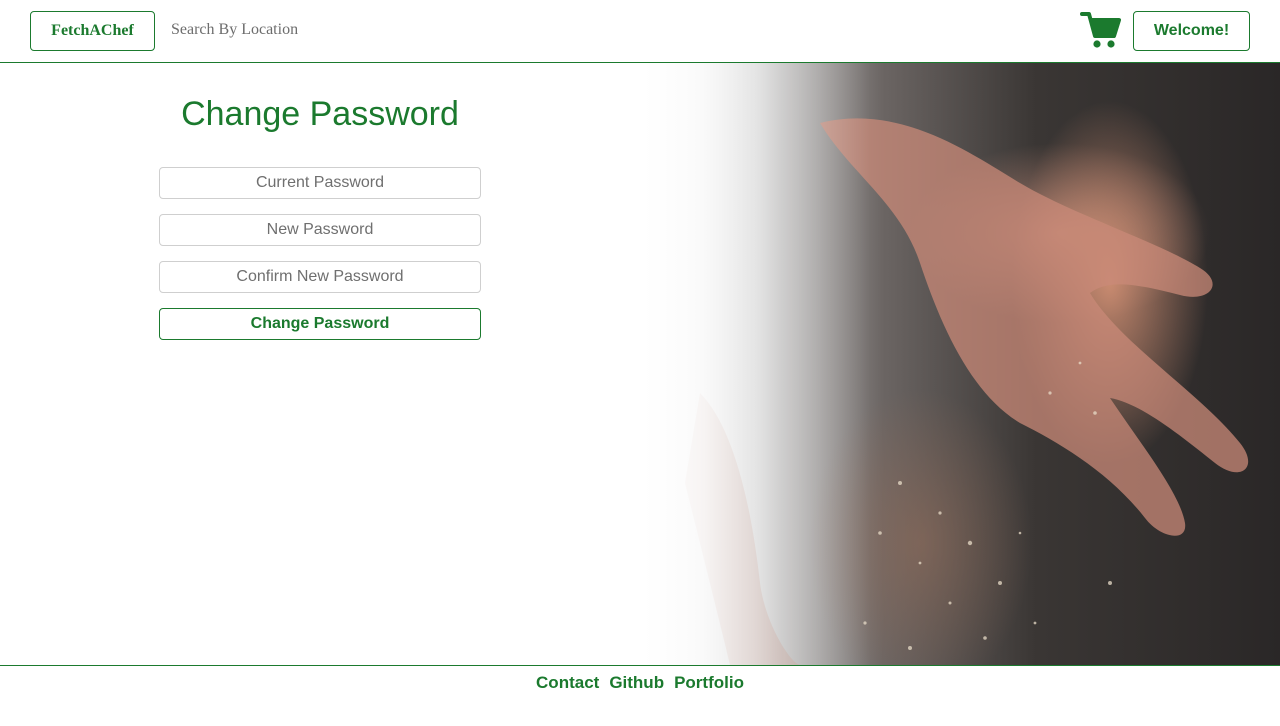  What do you see at coordinates (636, 683) in the screenshot?
I see `footer-link-github: Github` at bounding box center [636, 683].